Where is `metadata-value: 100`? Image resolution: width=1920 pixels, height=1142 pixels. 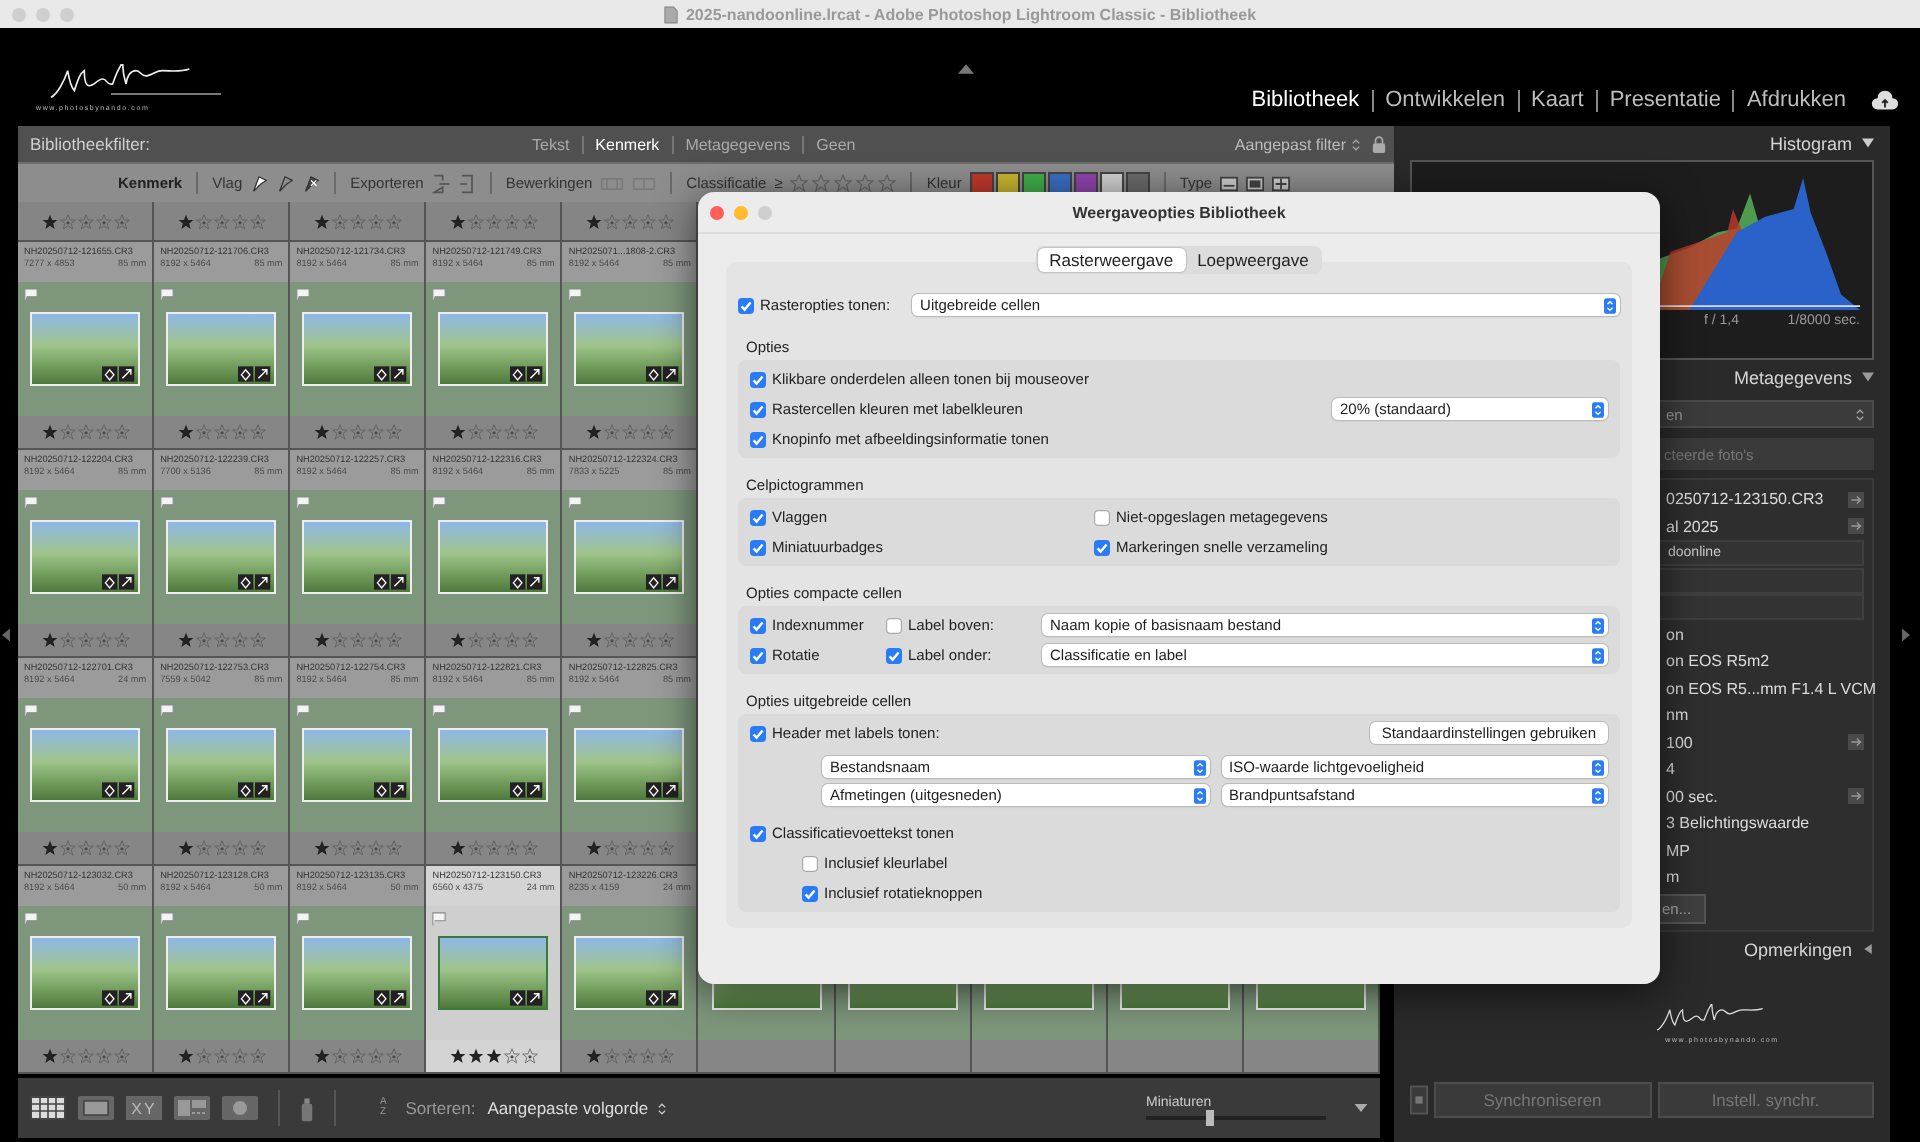 metadata-value: 100 is located at coordinates (1679, 742).